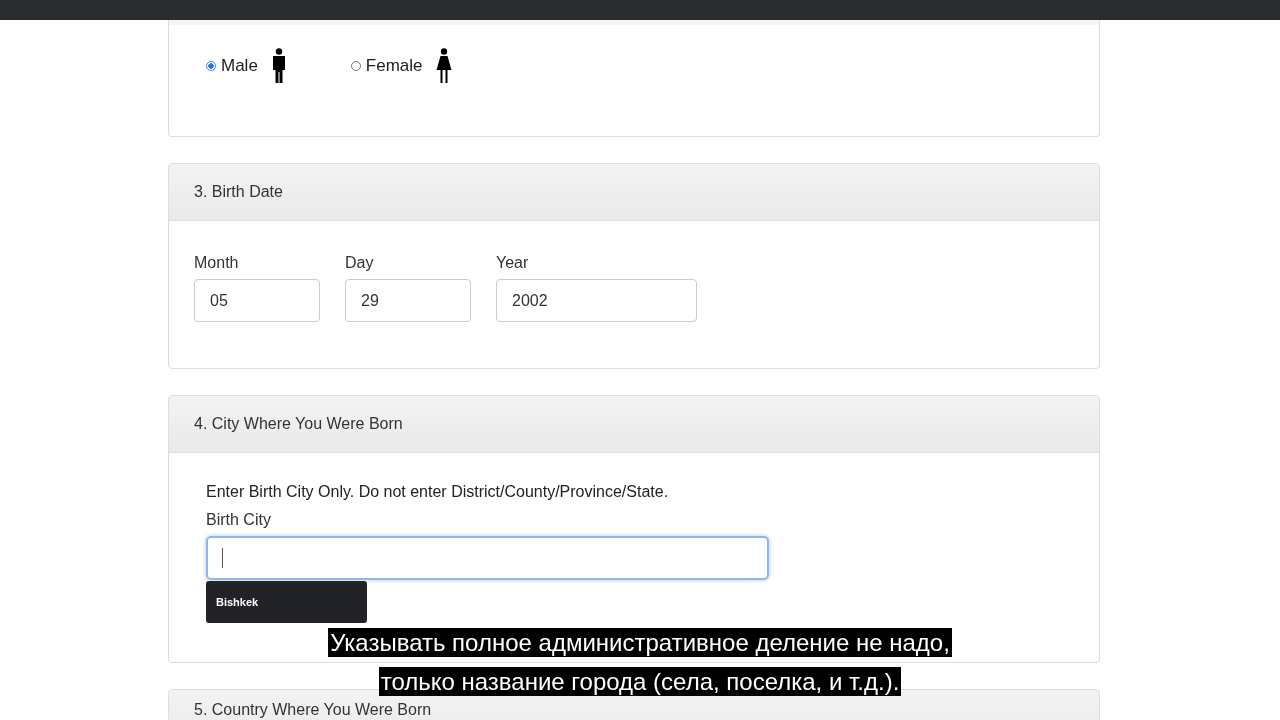 The height and width of the screenshot is (720, 1280). Describe the element at coordinates (298, 424) in the screenshot. I see `section-title: 4. City Where You Were Born` at that location.